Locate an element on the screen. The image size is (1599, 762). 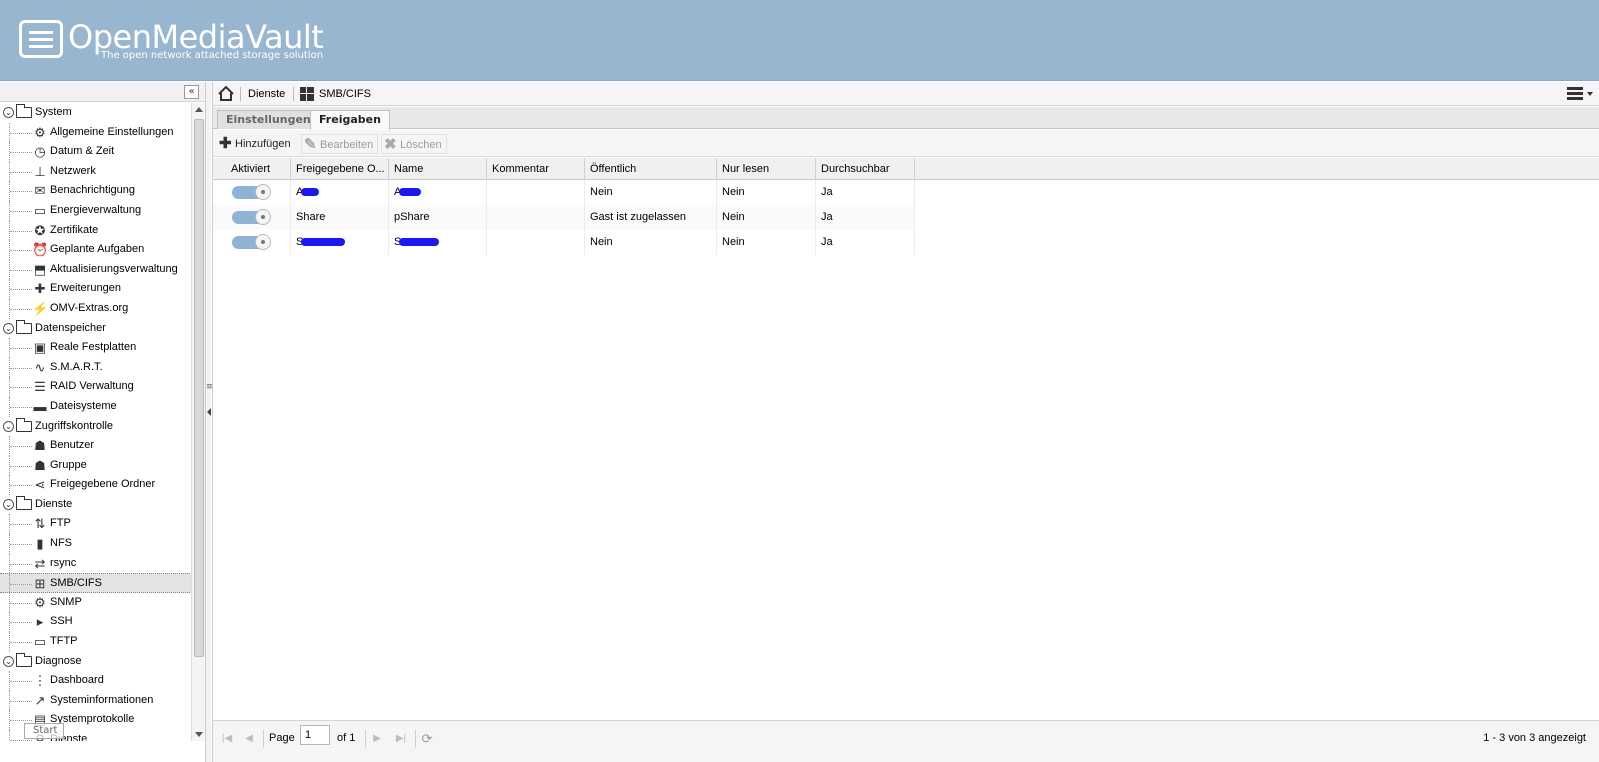
start-button: Start is located at coordinates (44, 731).